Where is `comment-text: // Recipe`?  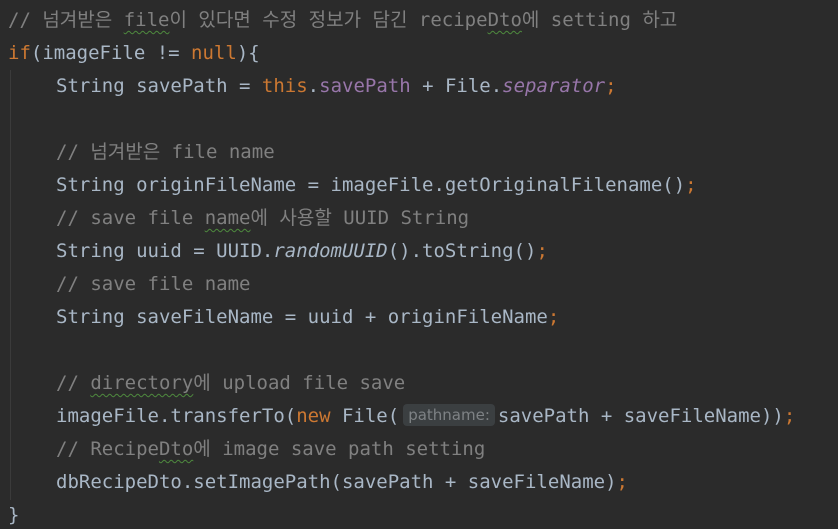 comment-text: // Recipe is located at coordinates (107, 449).